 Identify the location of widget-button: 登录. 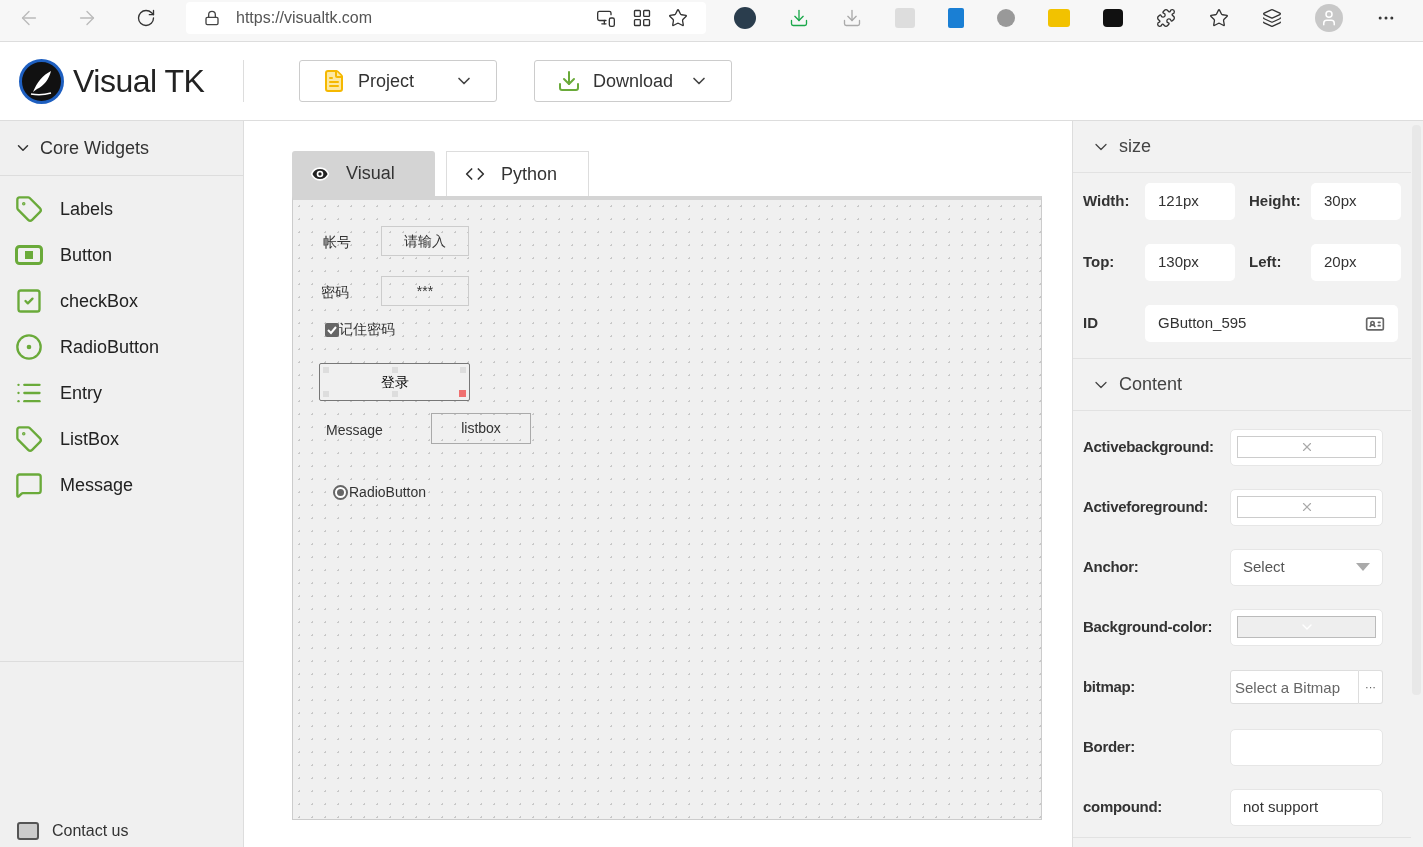
(394, 382).